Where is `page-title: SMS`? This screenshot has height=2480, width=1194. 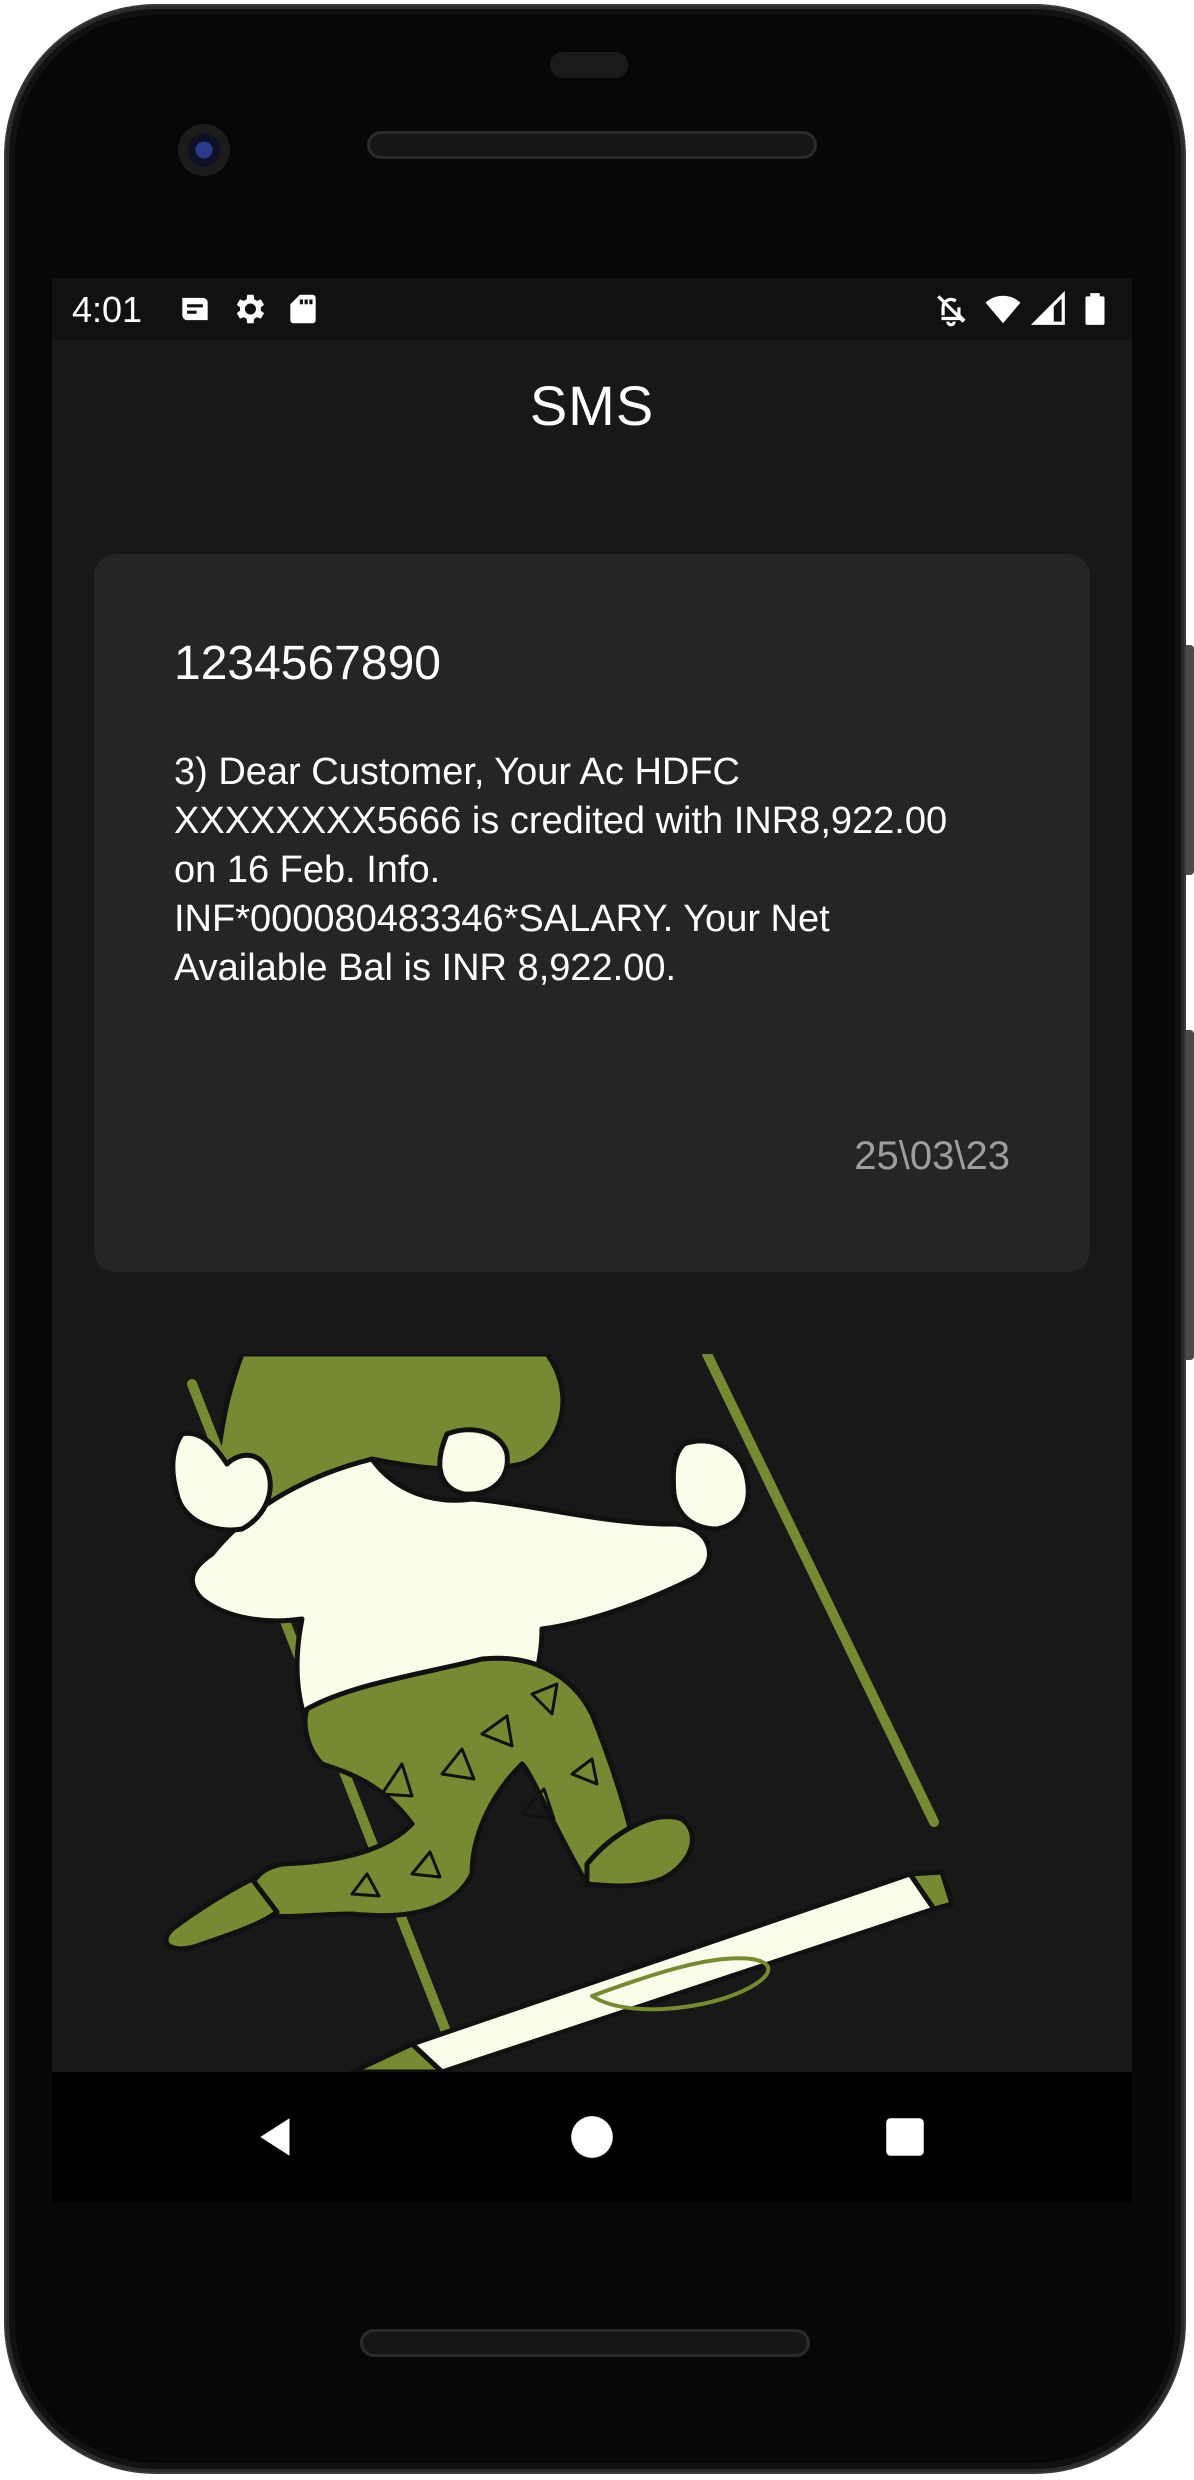
page-title: SMS is located at coordinates (592, 405).